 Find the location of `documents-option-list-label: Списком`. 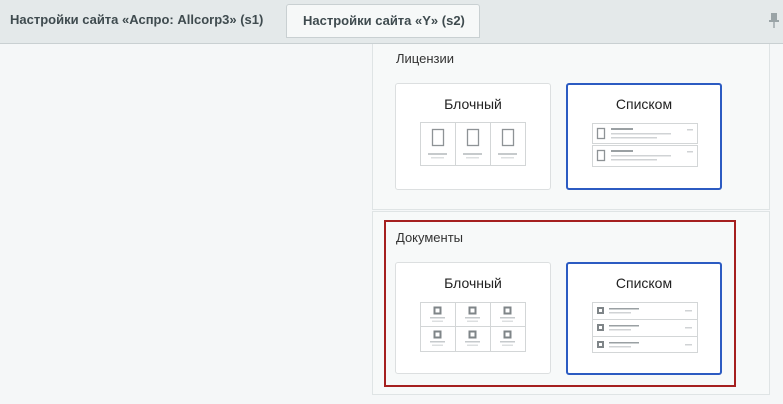

documents-option-list-label: Списком is located at coordinates (644, 283).